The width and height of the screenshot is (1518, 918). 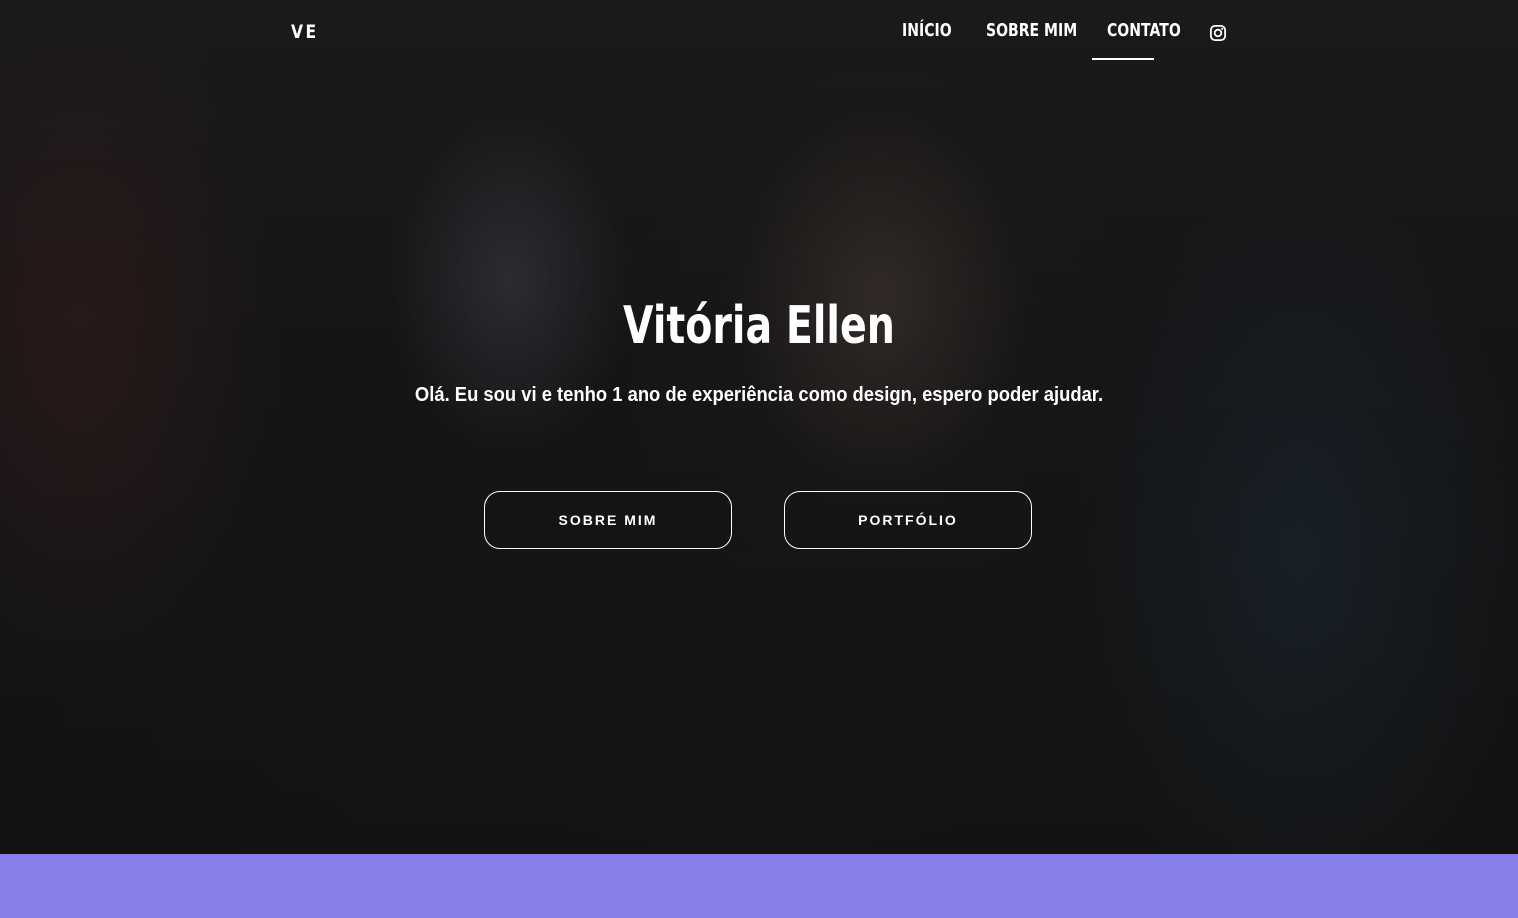 I want to click on next-section-band, so click(x=759, y=886).